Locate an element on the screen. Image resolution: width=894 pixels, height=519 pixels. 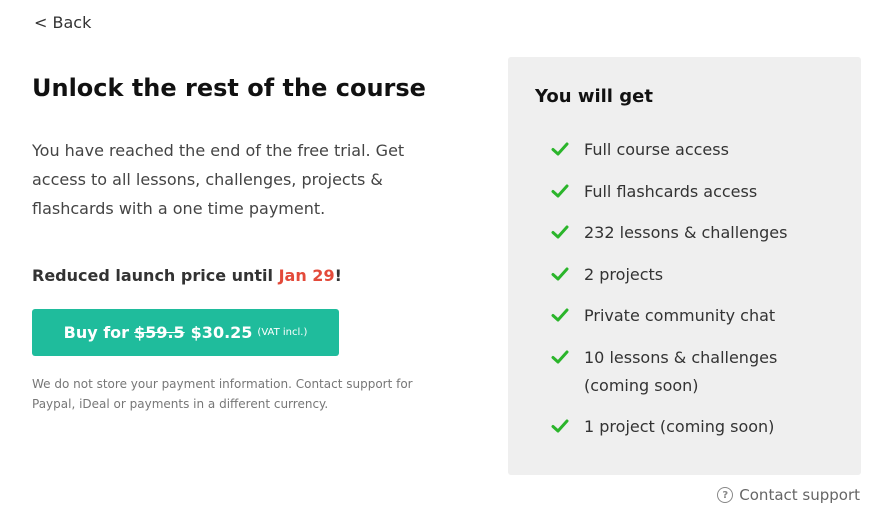
feature-label: 232 lessons & challenges is located at coordinates (686, 232).